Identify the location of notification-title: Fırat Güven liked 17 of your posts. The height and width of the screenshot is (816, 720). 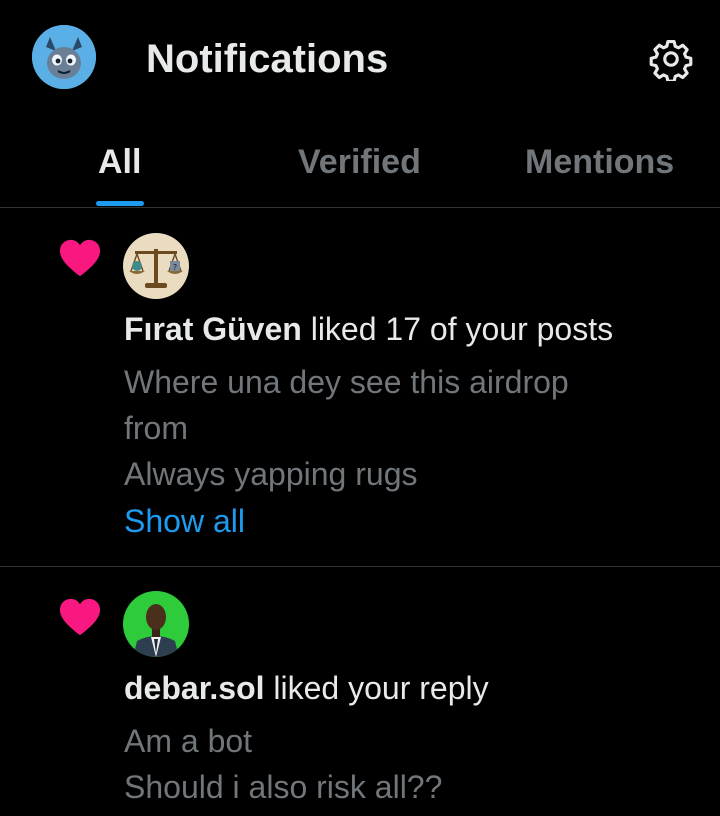
(368, 329).